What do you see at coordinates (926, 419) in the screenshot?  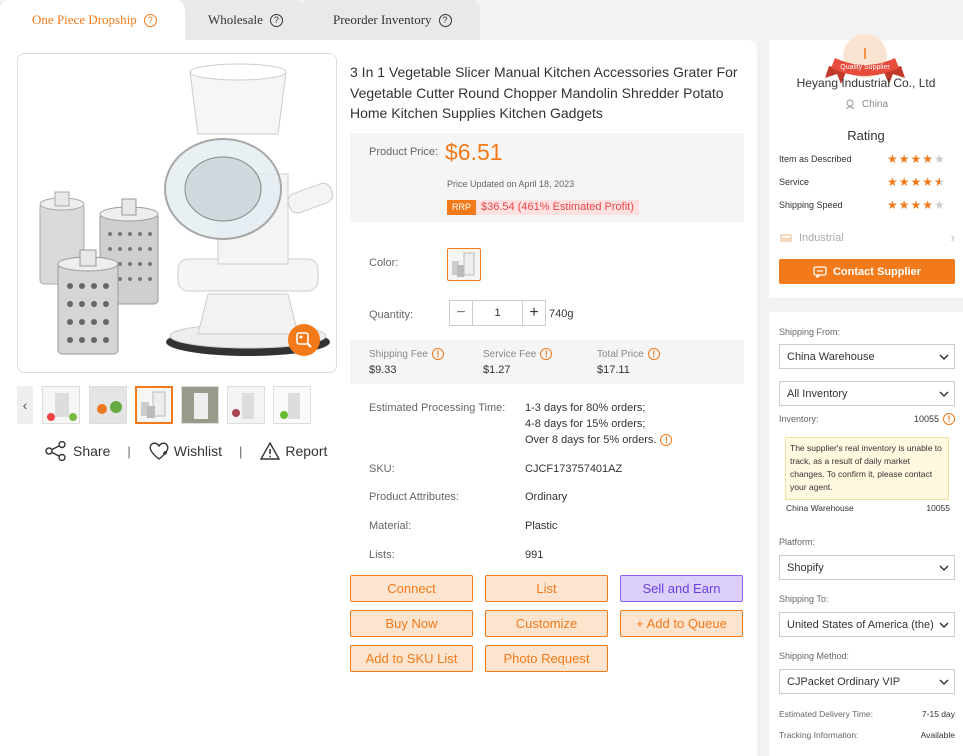 I see `inventory-value: 10055` at bounding box center [926, 419].